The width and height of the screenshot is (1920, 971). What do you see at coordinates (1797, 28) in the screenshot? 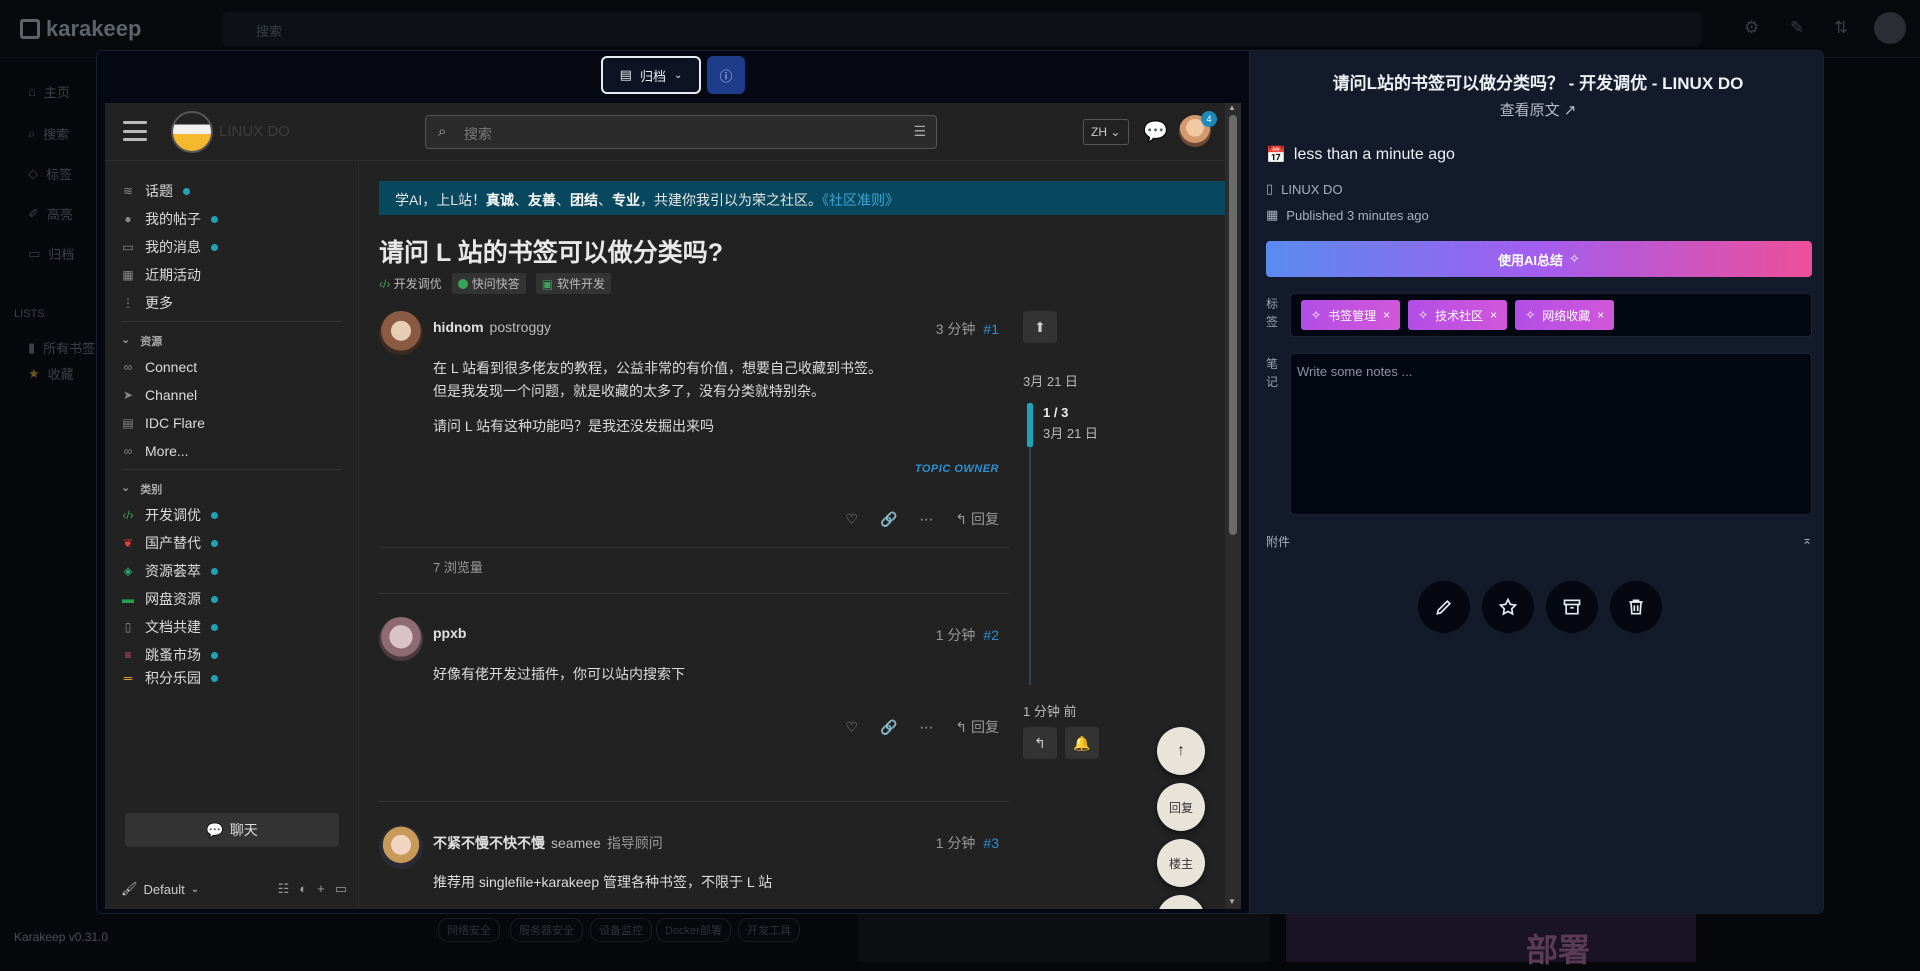
I see `edit-icon: ✎` at bounding box center [1797, 28].